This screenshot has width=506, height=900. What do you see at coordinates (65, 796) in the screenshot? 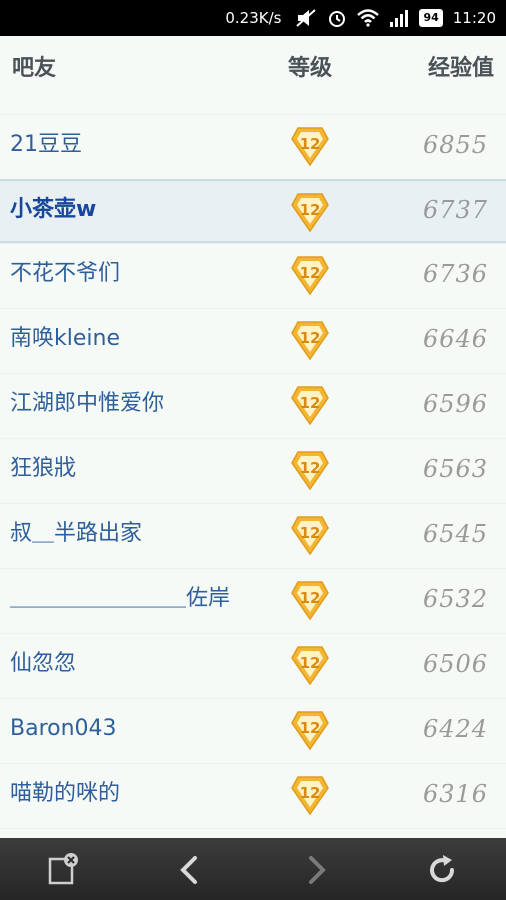
I see `member-name: 喵勒的咪的` at bounding box center [65, 796].